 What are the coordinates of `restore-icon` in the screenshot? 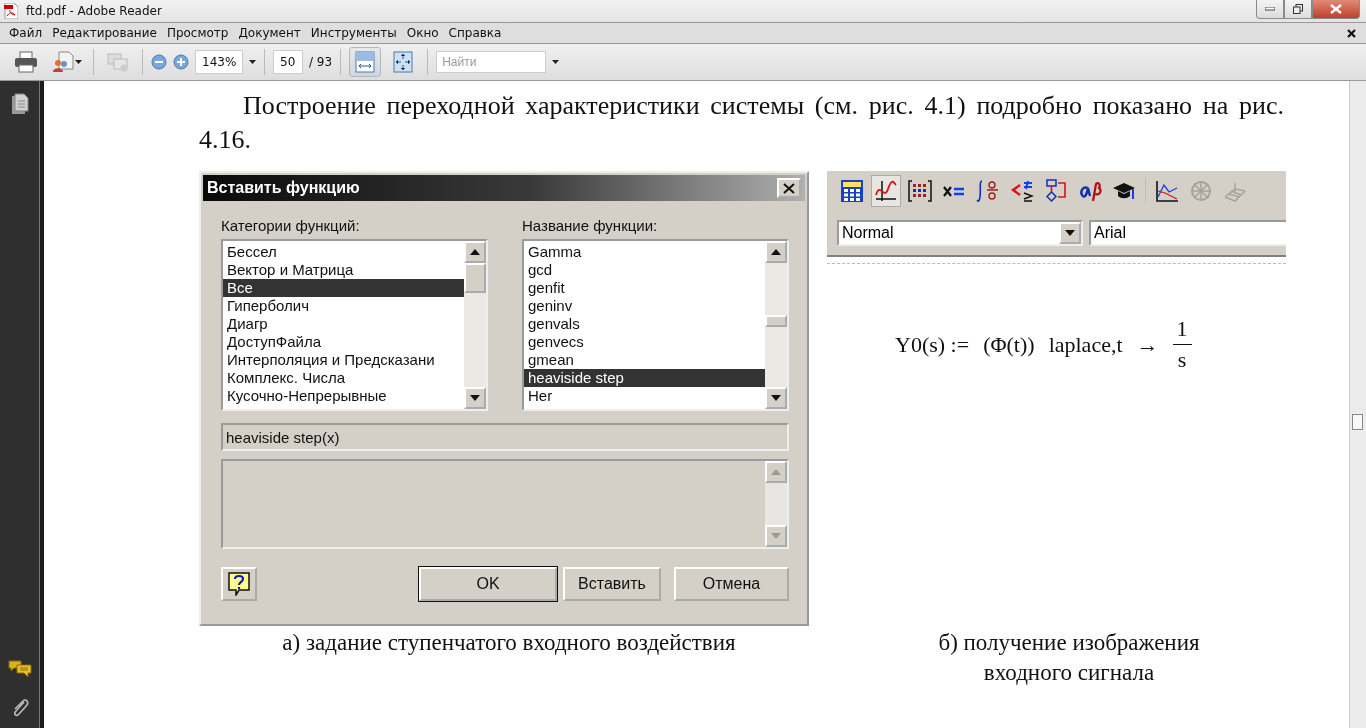 It's located at (1298, 9).